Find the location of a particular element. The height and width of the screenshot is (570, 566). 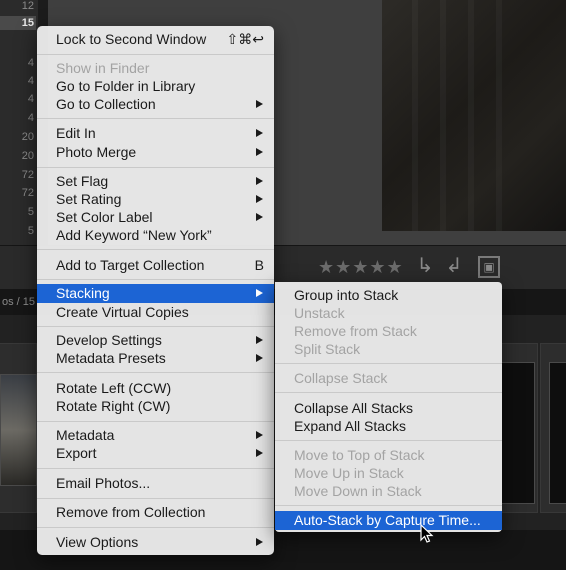

menu-item-label: Group into Stack is located at coordinates (346, 295).